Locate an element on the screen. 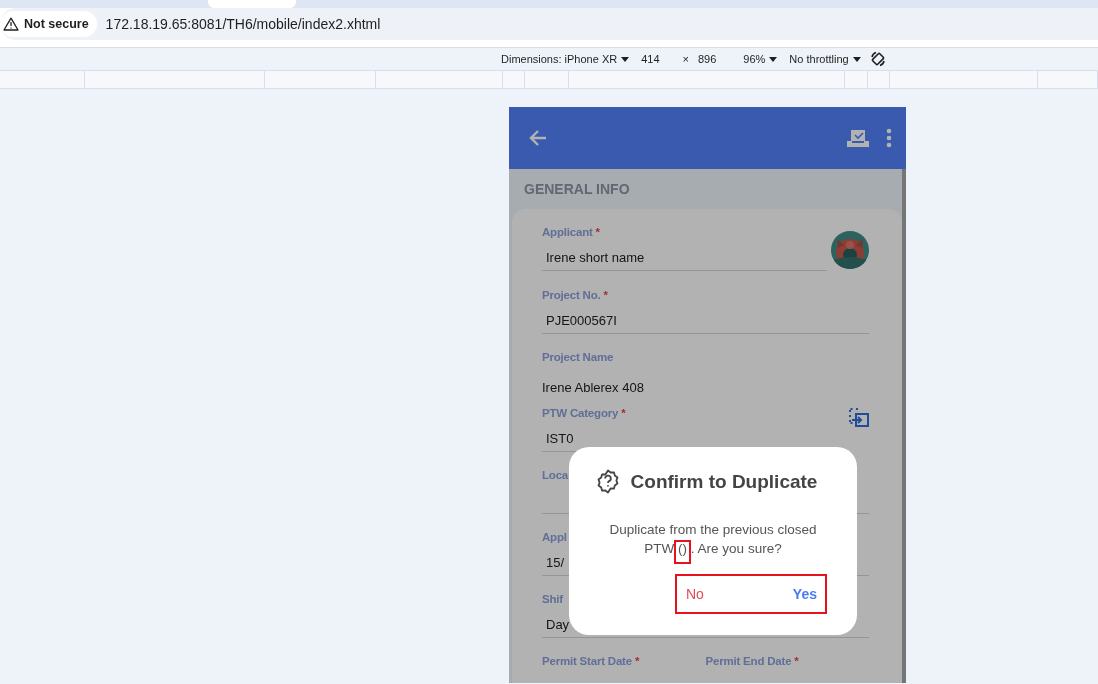 The width and height of the screenshot is (1098, 684). field-label: Applicant * is located at coordinates (571, 233).